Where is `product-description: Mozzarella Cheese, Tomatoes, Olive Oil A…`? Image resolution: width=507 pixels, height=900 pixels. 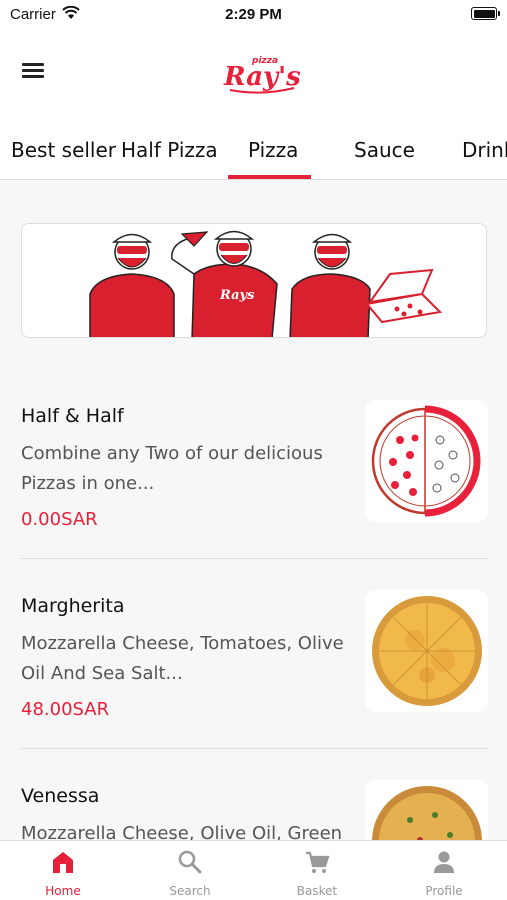 product-description: Mozzarella Cheese, Tomatoes, Olive Oil A… is located at coordinates (182, 658).